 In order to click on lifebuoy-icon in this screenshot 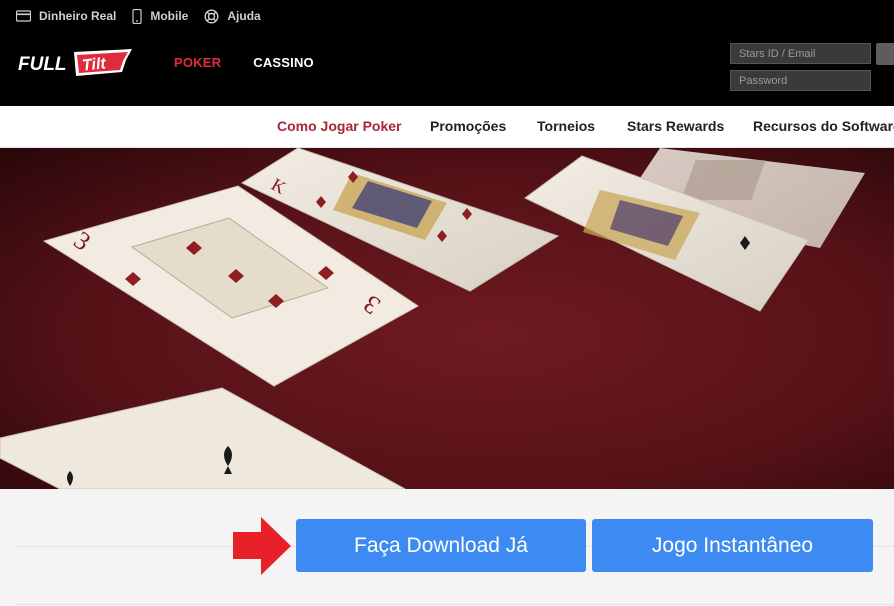, I will do `click(211, 16)`.